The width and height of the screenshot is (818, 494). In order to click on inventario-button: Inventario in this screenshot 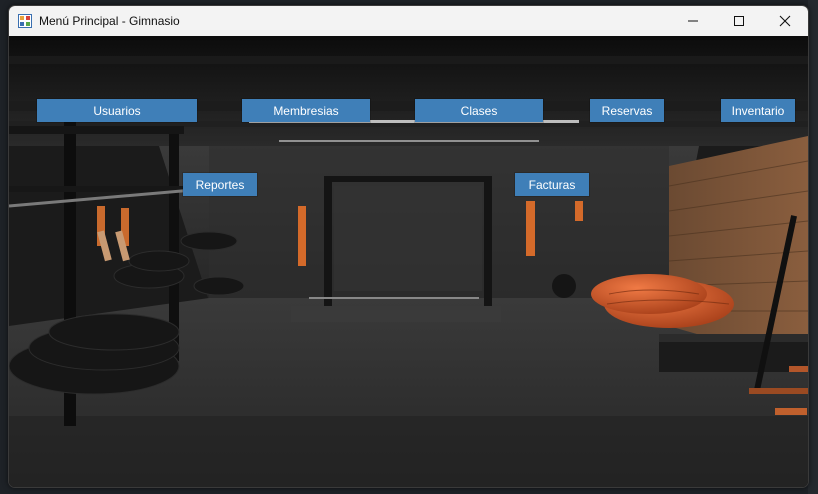, I will do `click(758, 110)`.